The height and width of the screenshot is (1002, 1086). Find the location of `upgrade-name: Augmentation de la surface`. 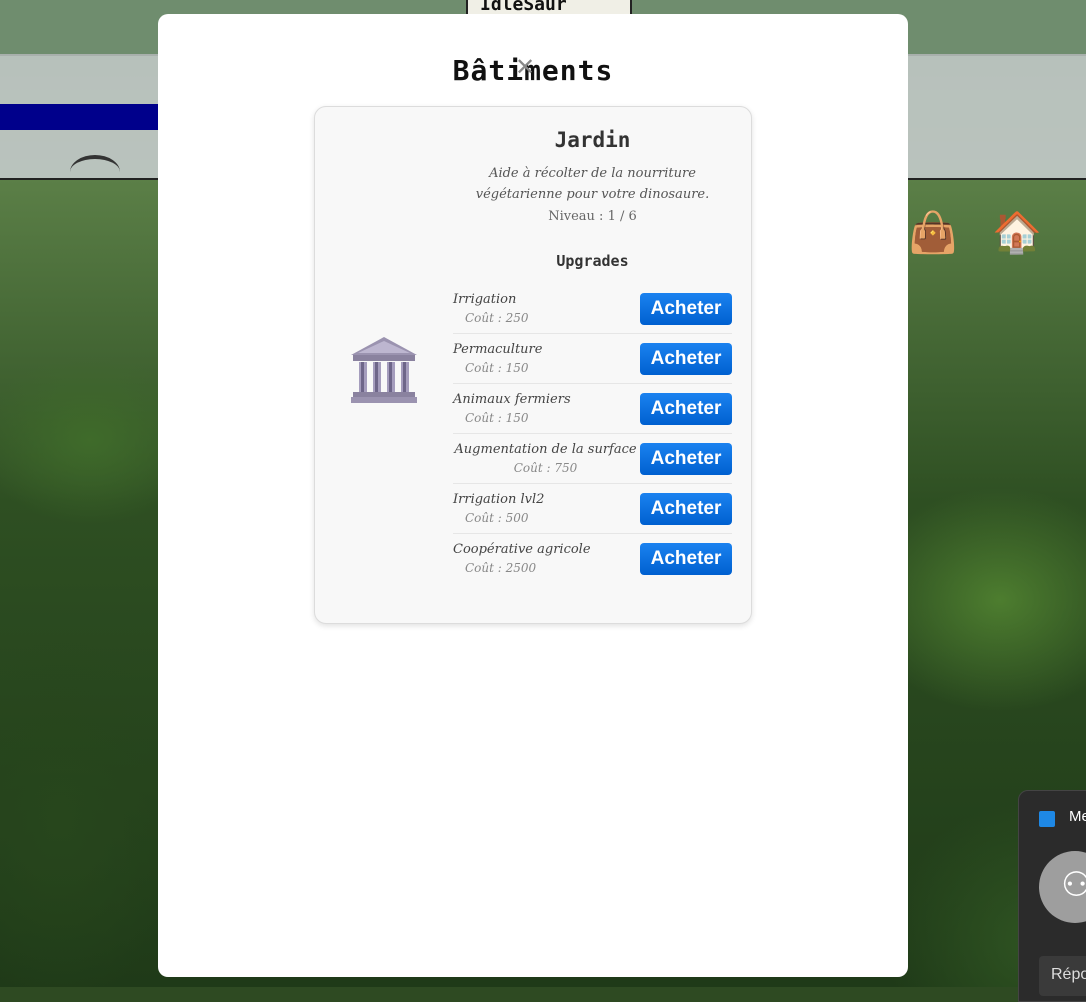

upgrade-name: Augmentation de la surface is located at coordinates (545, 449).